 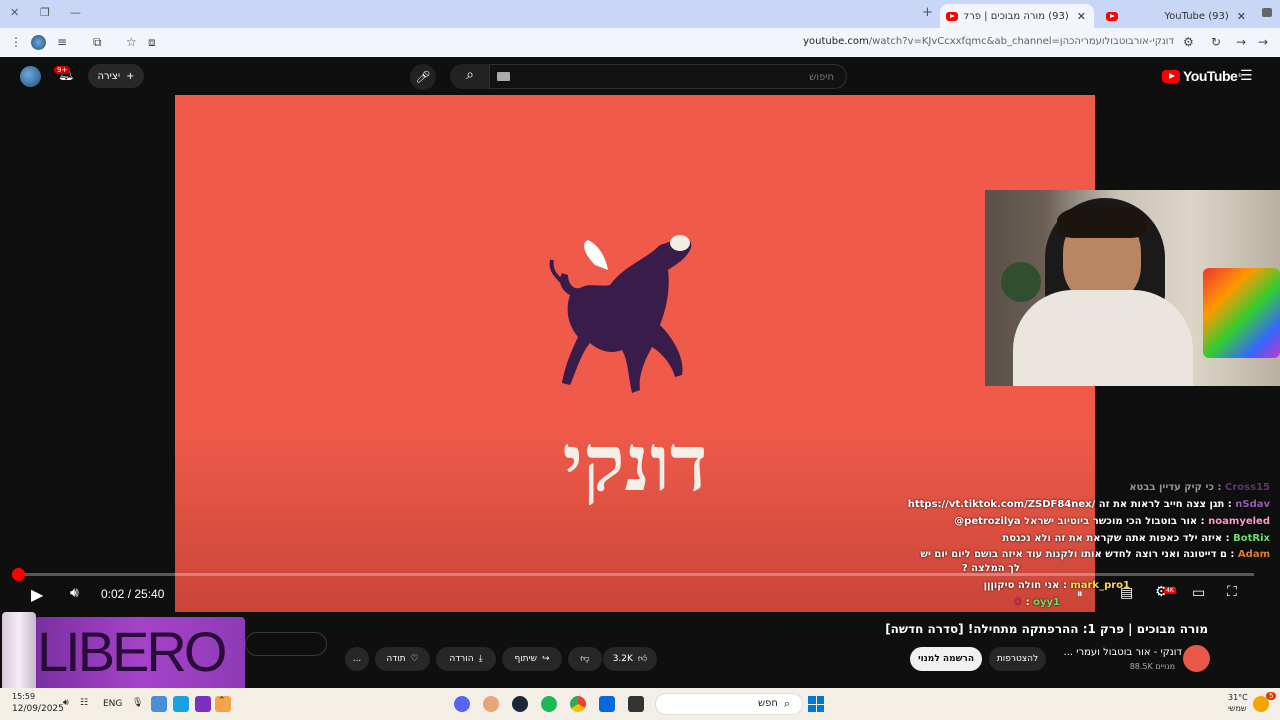 I want to click on thanks-button: תודה ♡, so click(x=402, y=659).